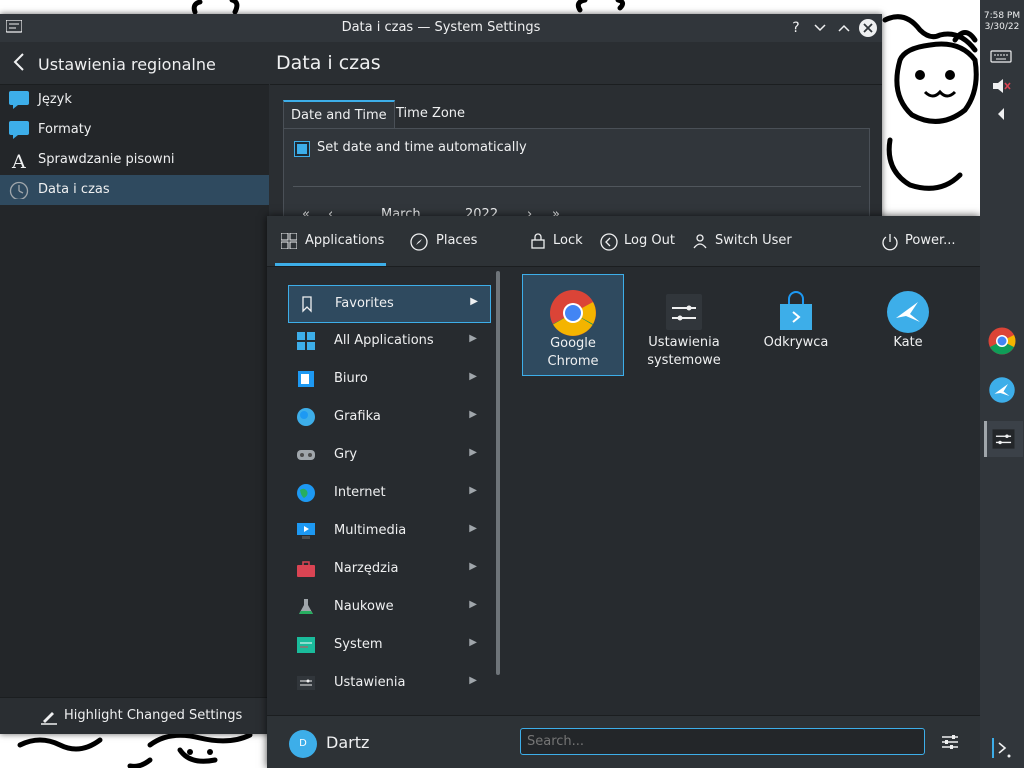  What do you see at coordinates (753, 240) in the screenshot?
I see `switch-user-label: Switch User` at bounding box center [753, 240].